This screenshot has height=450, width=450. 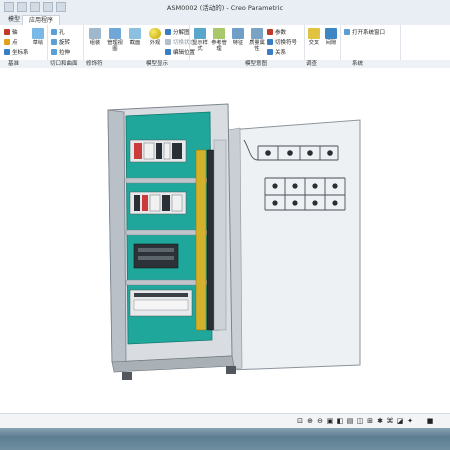 What do you see at coordinates (7, 52) in the screenshot?
I see `csys-icon` at bounding box center [7, 52].